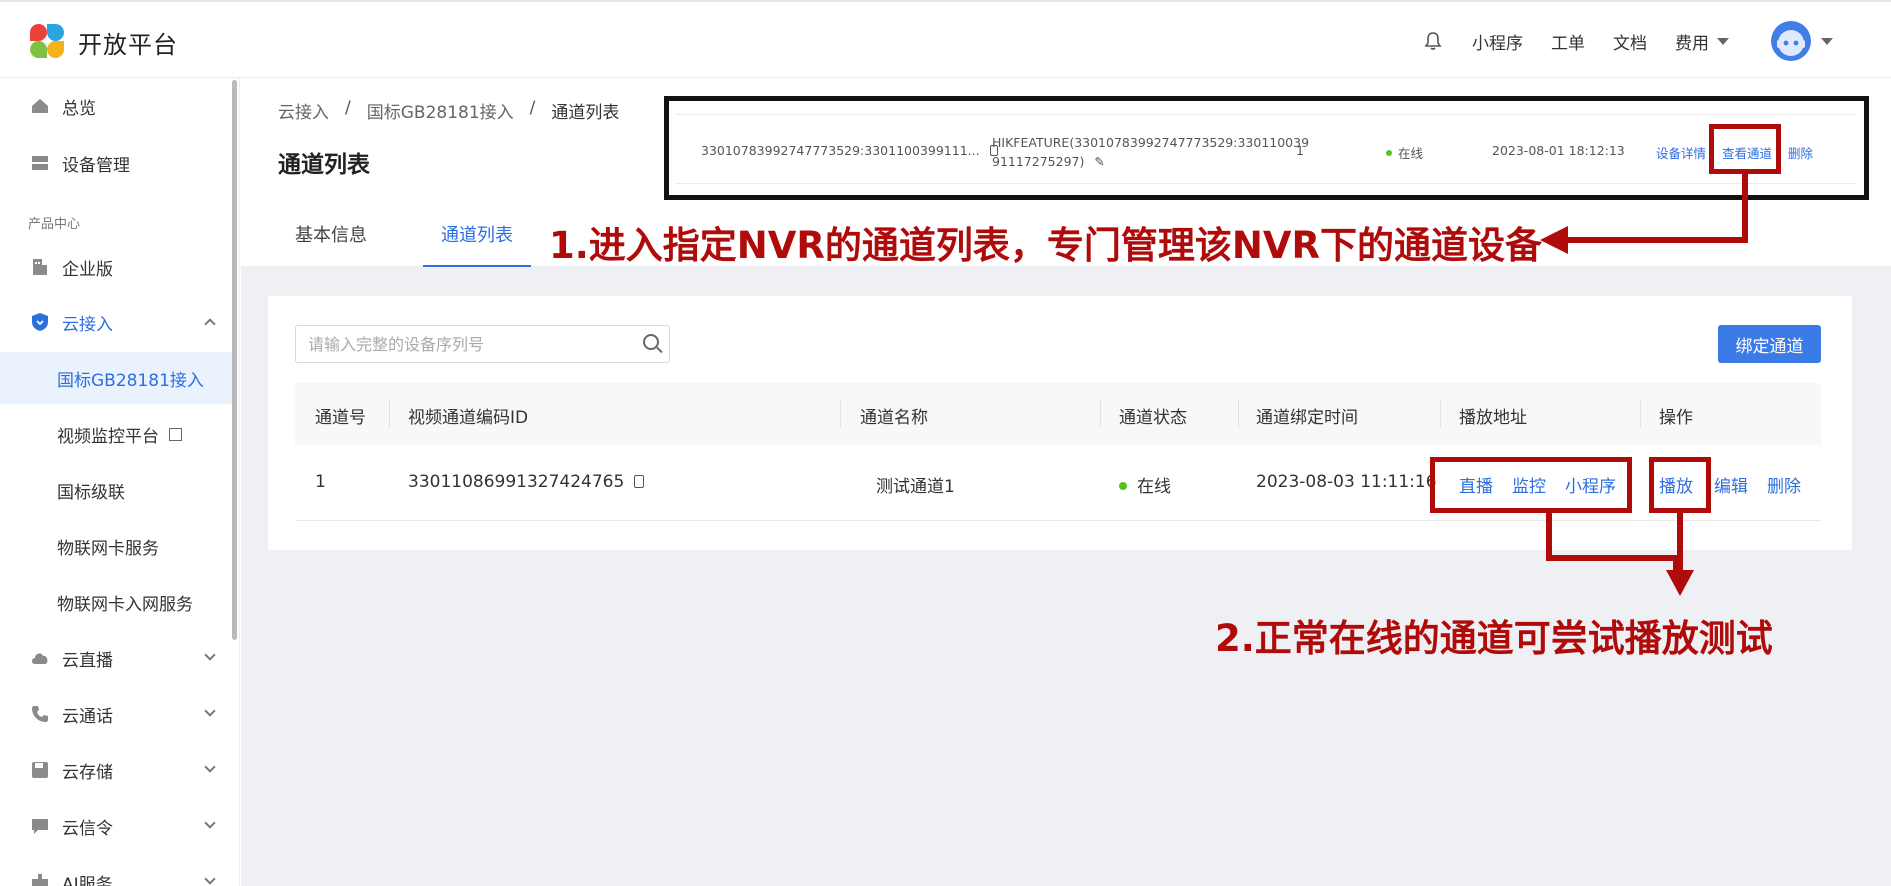 This screenshot has width=1891, height=886. I want to click on annotation-note-2: 2.正常在线的通道可尝试播放测试, so click(1494, 638).